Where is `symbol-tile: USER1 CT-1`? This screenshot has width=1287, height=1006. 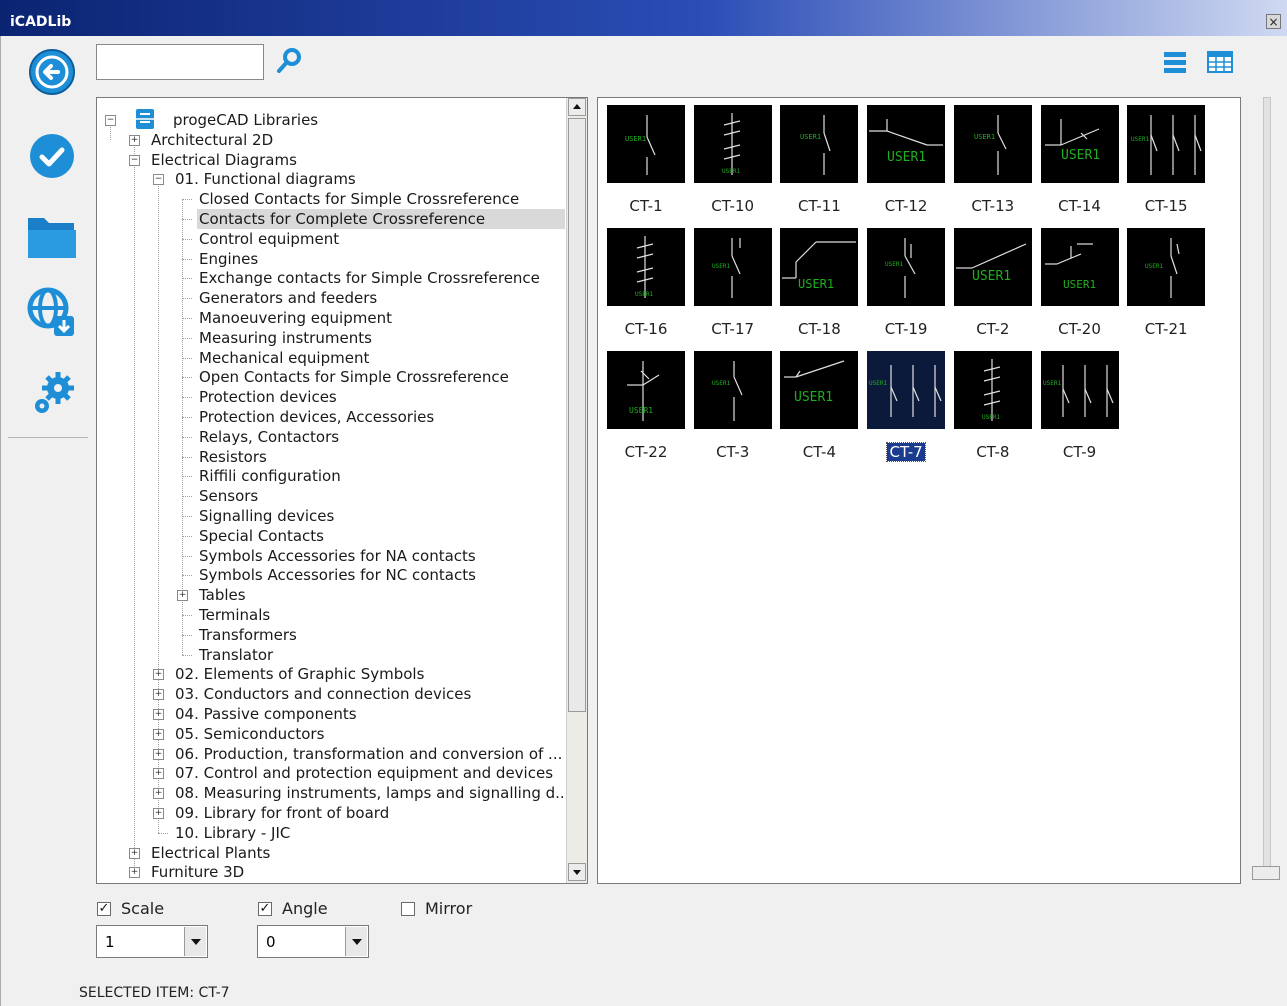 symbol-tile: USER1 CT-1 is located at coordinates (647, 160).